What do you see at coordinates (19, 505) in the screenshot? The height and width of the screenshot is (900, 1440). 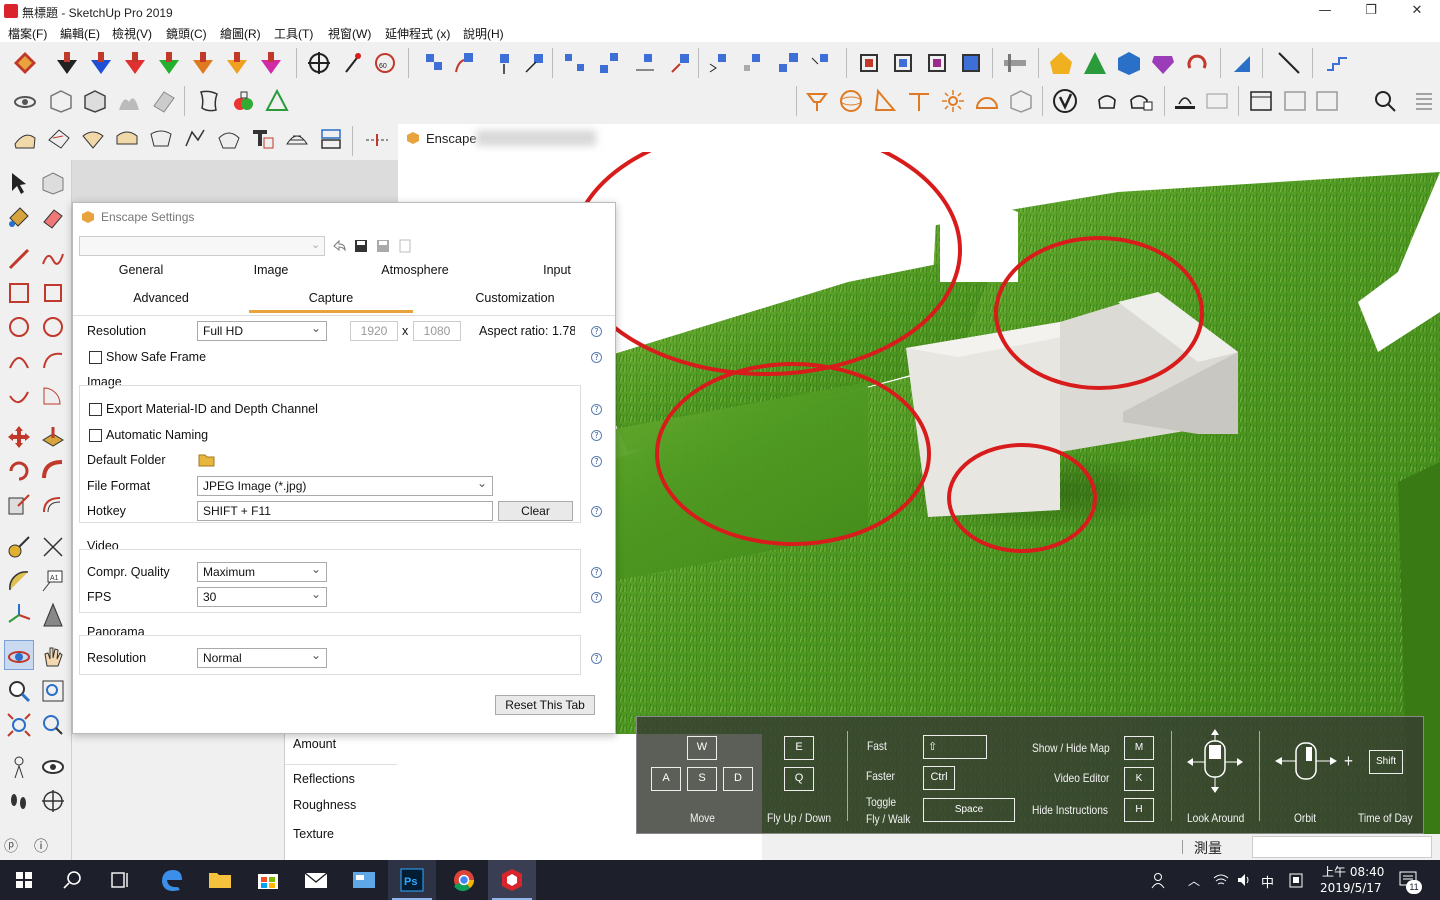 I see `scale-icon` at bounding box center [19, 505].